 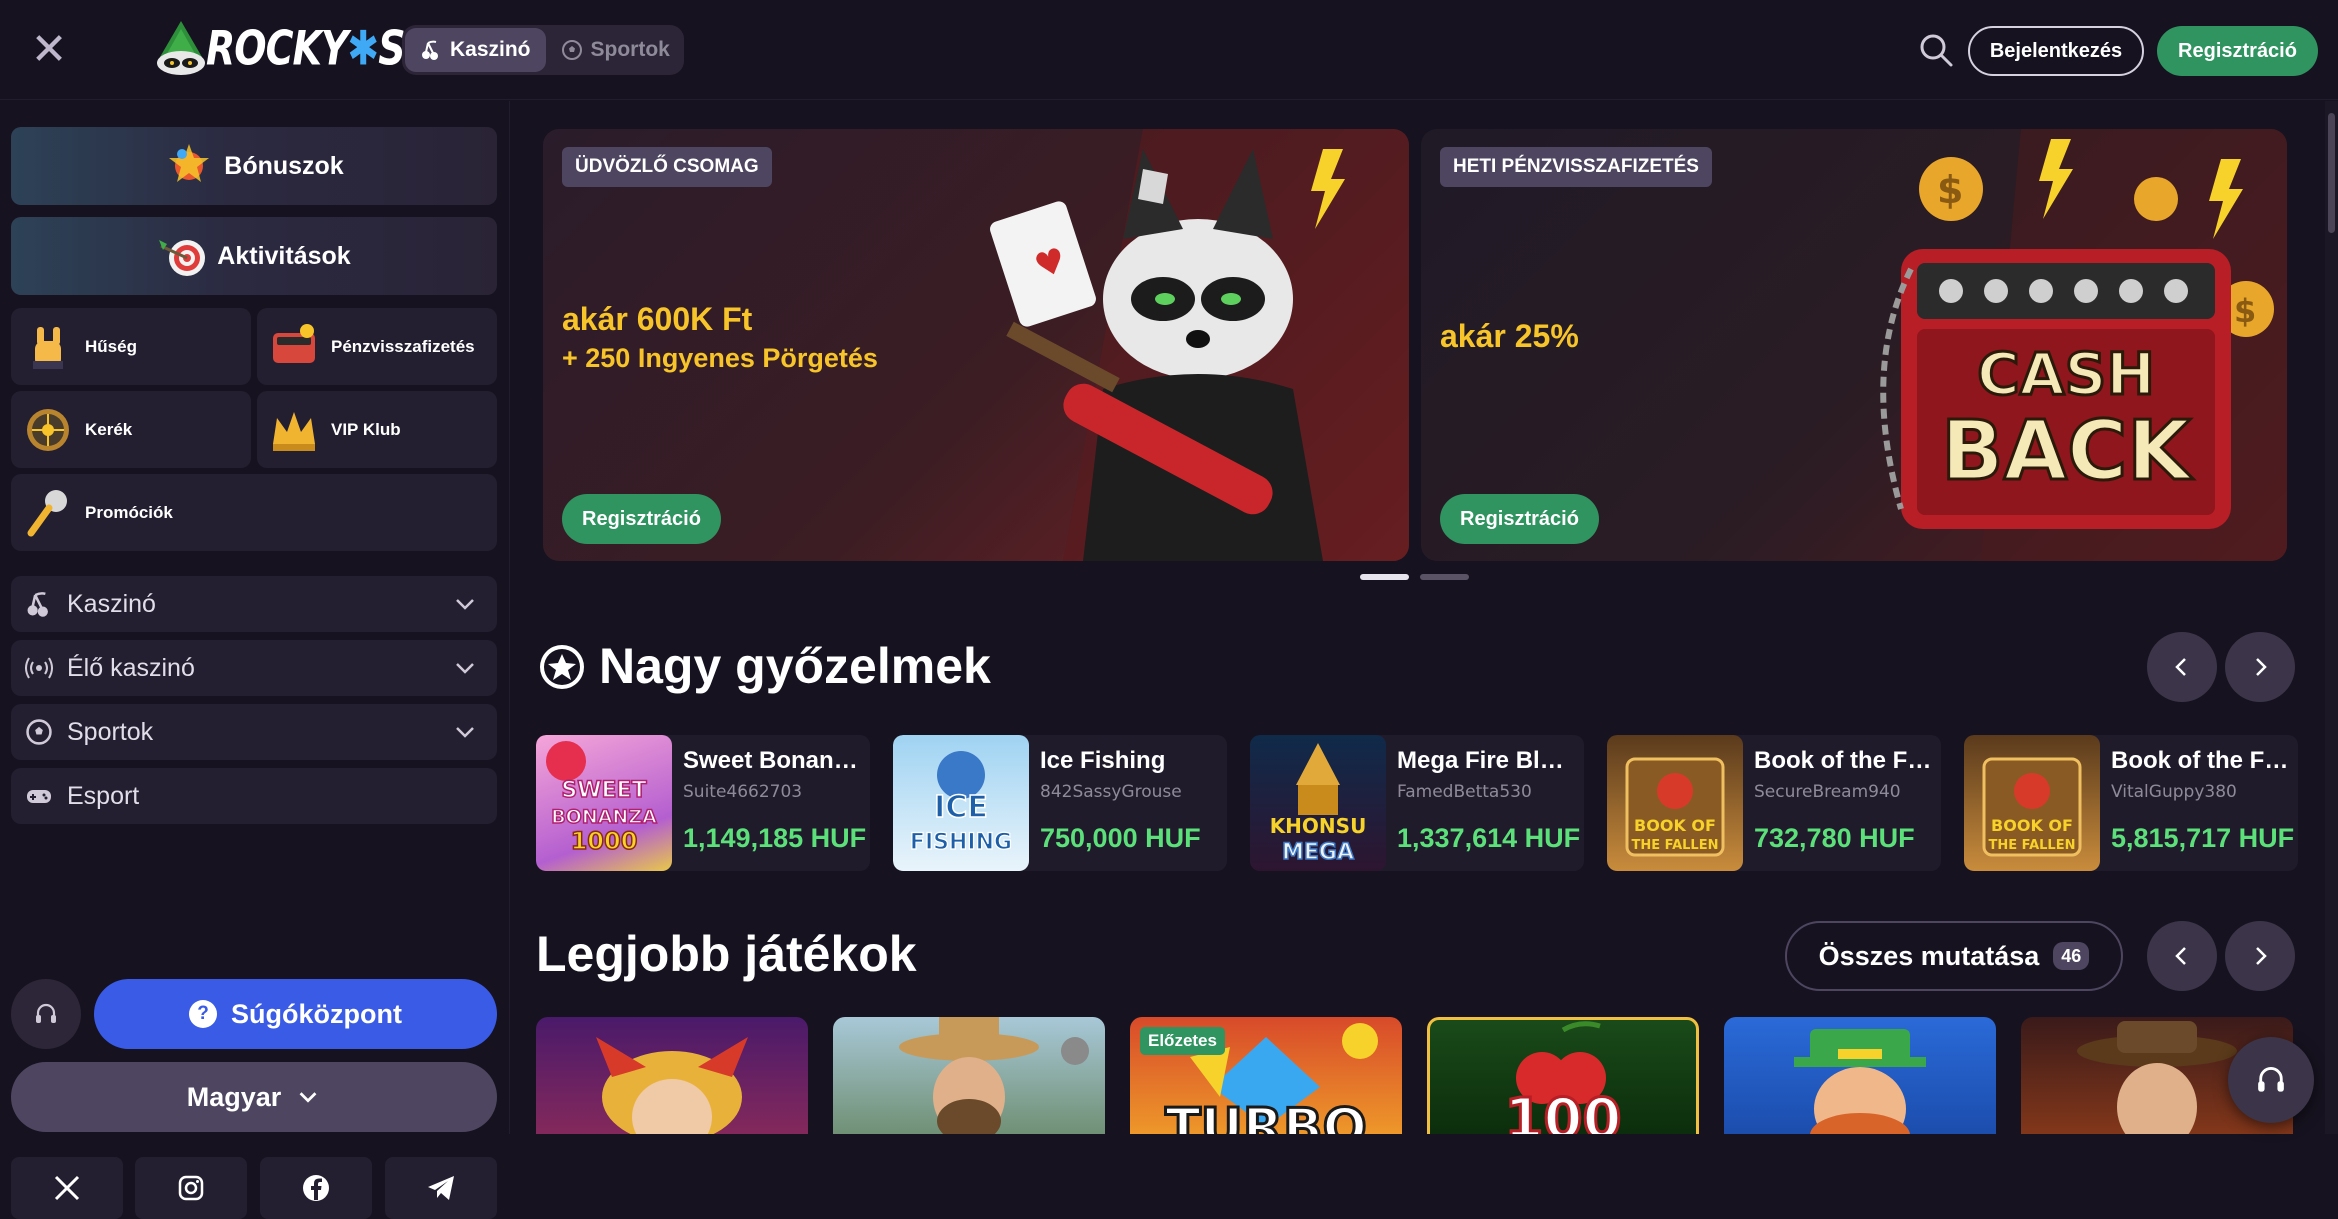 I want to click on top-games-next-button, so click(x=2260, y=956).